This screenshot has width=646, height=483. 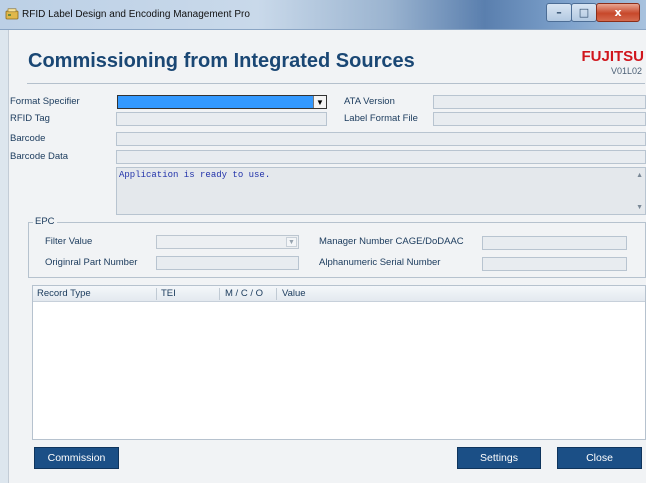 I want to click on minimize-icon: –, so click(x=559, y=12).